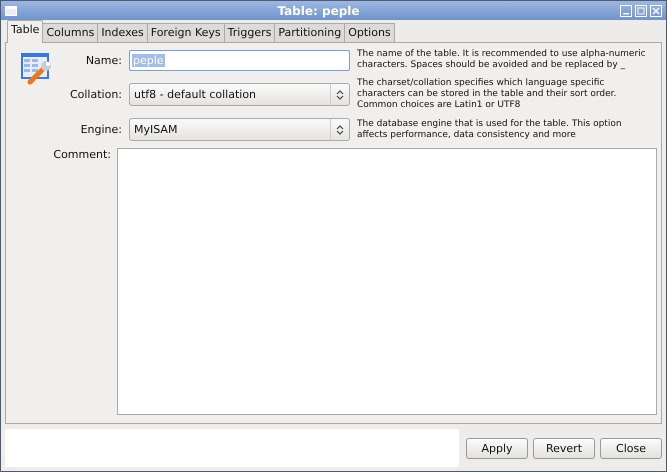 The height and width of the screenshot is (472, 667). Describe the element at coordinates (11, 11) in the screenshot. I see `window-menu-icon` at that location.